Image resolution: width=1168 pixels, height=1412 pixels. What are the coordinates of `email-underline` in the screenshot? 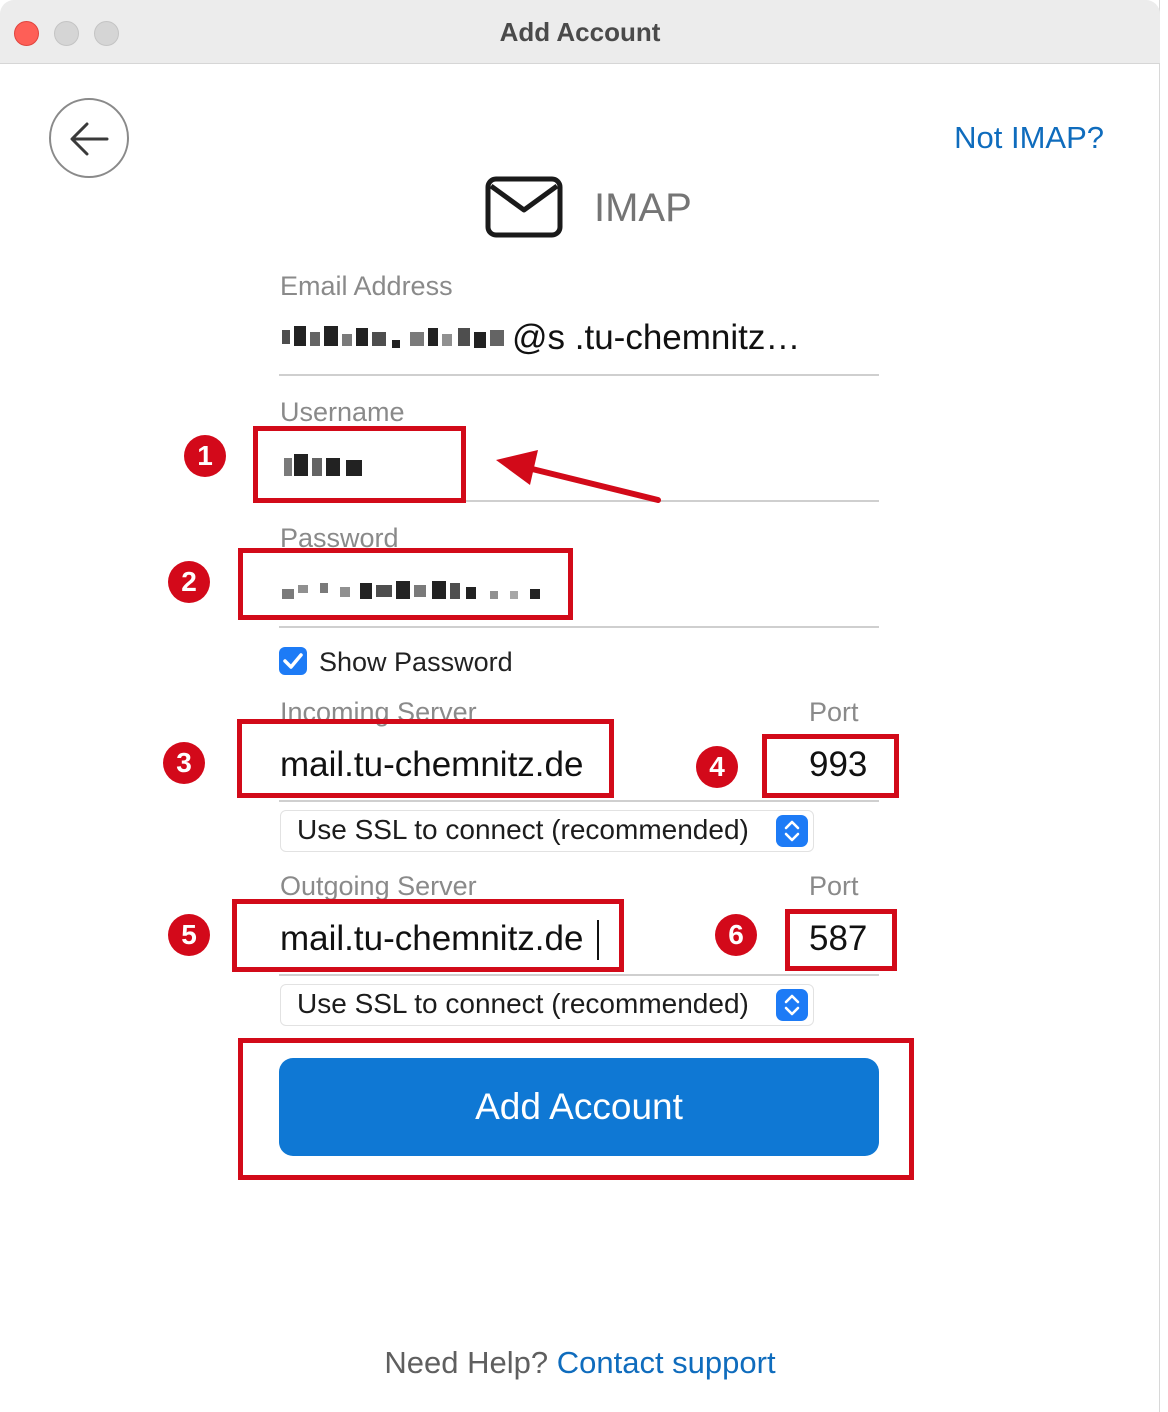 It's located at (579, 375).